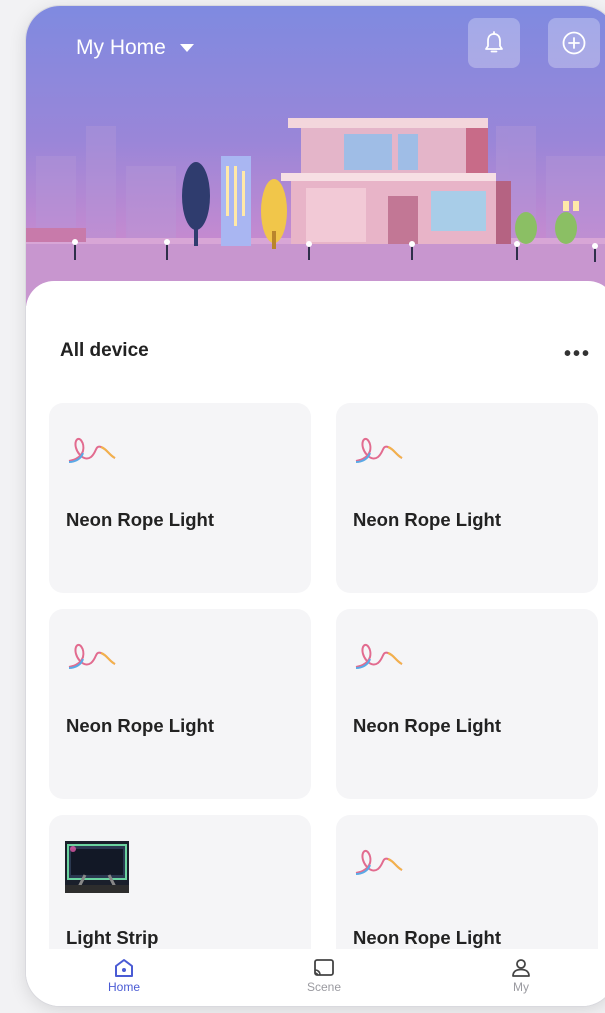 Image resolution: width=605 pixels, height=1013 pixels. I want to click on tab-home: Home, so click(124, 971).